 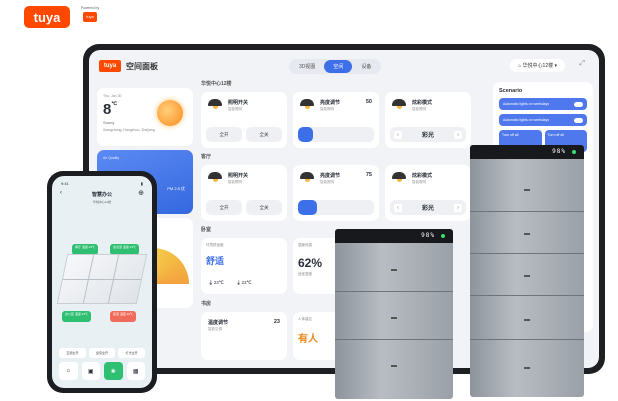 I want to click on powered-logo: tuya, so click(x=90, y=17).